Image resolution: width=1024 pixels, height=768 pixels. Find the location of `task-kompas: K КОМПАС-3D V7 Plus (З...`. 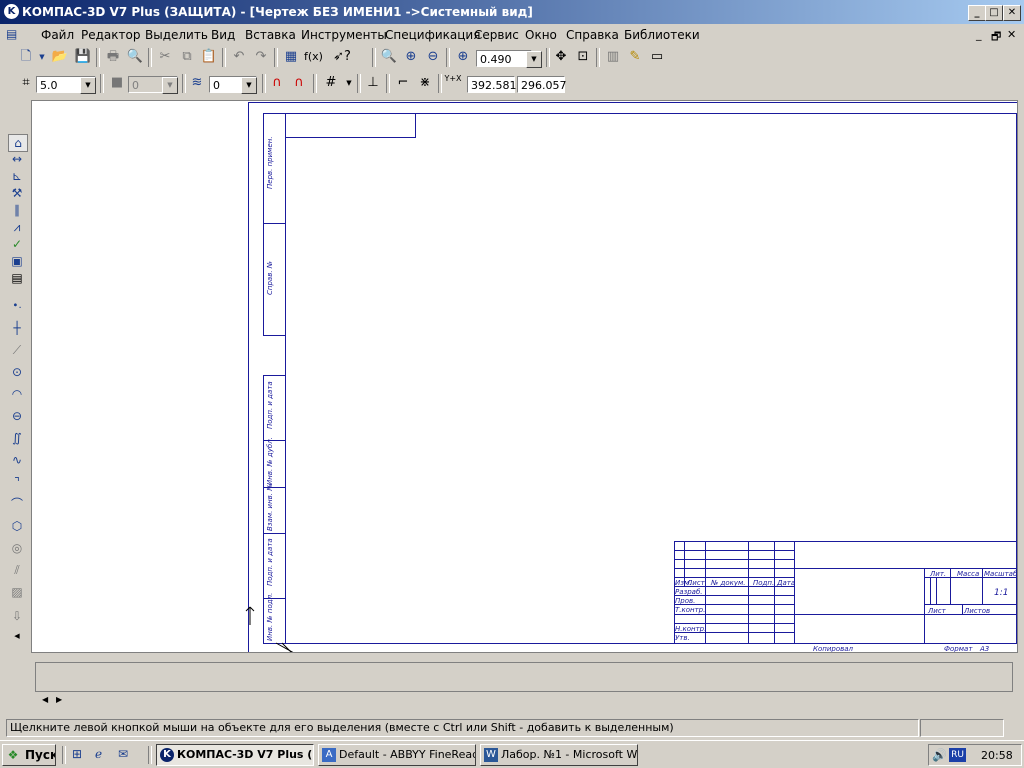

task-kompas: K КОМПАС-3D V7 Plus (З... is located at coordinates (235, 755).